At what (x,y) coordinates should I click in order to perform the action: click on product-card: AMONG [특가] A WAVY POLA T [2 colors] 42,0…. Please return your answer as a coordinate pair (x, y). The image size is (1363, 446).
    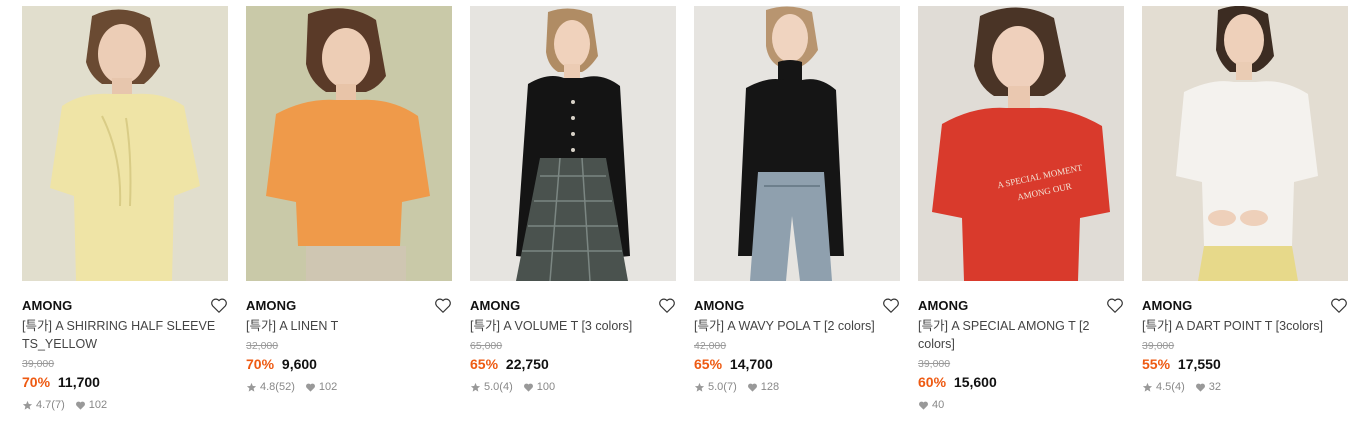
    Looking at the image, I should click on (797, 200).